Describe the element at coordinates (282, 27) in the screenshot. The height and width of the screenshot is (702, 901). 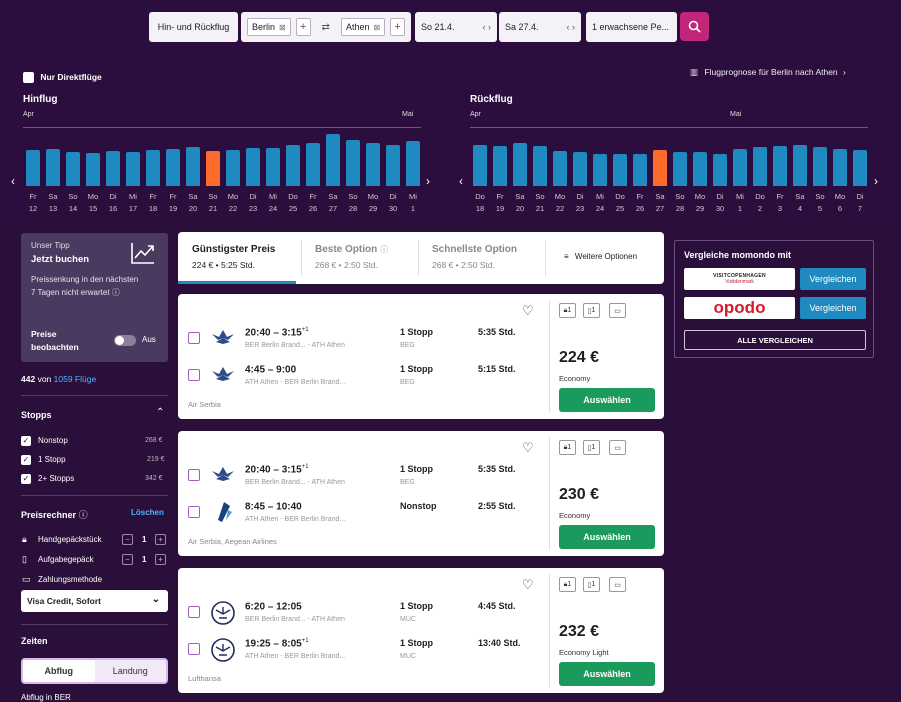
I see `remove-origin-icon: ⊠` at that location.